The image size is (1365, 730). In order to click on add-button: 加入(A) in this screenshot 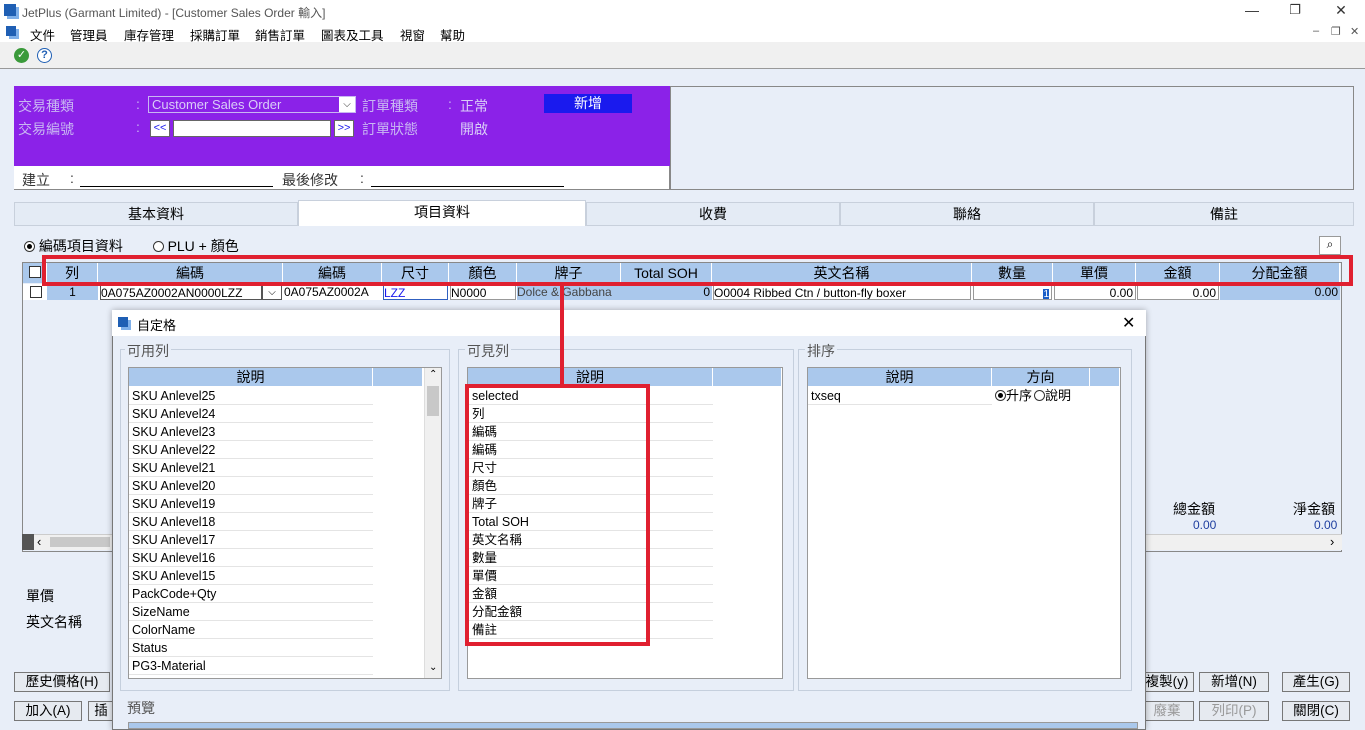, I will do `click(48, 711)`.